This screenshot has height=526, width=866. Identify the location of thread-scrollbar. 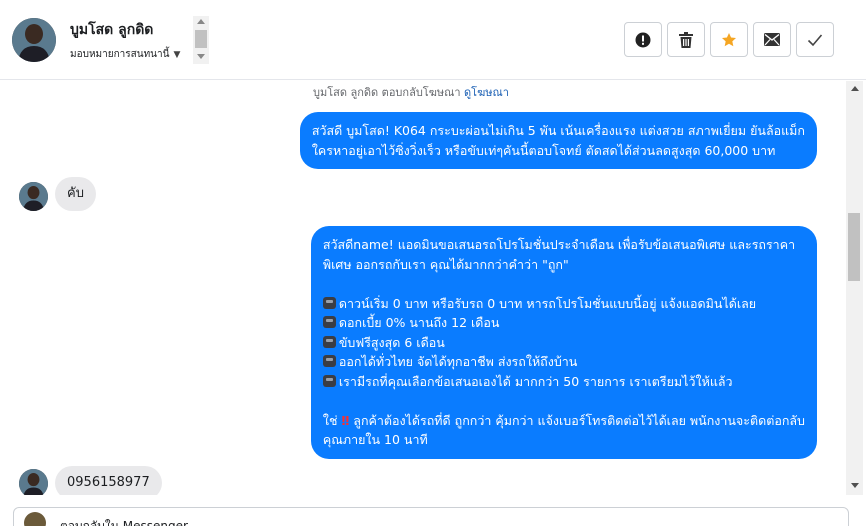
(854, 288).